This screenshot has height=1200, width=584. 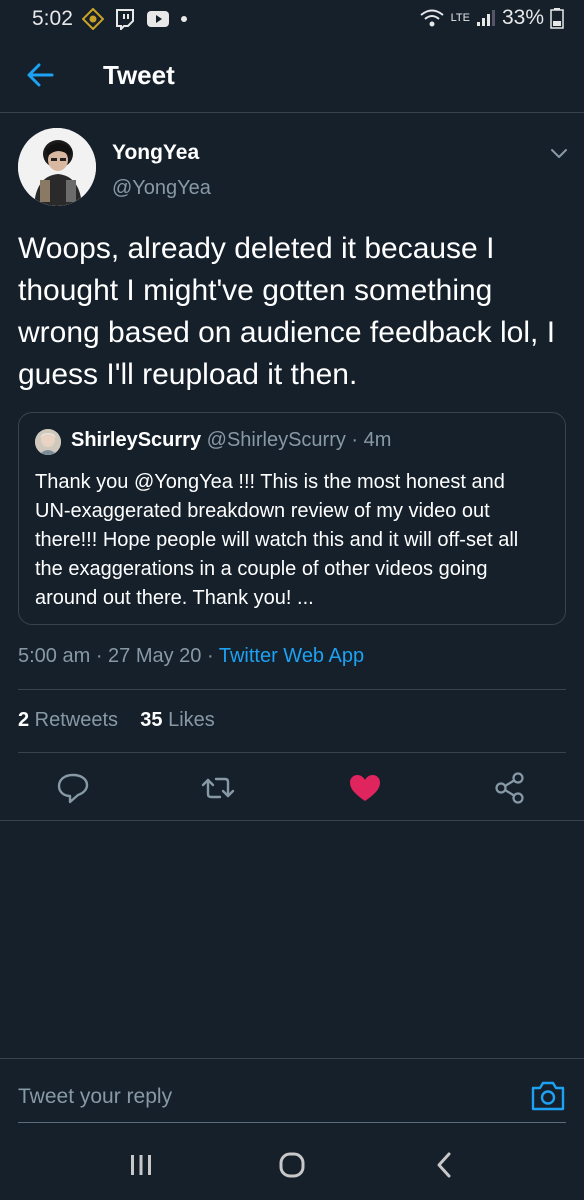 I want to click on retweet-icon, so click(x=218, y=788).